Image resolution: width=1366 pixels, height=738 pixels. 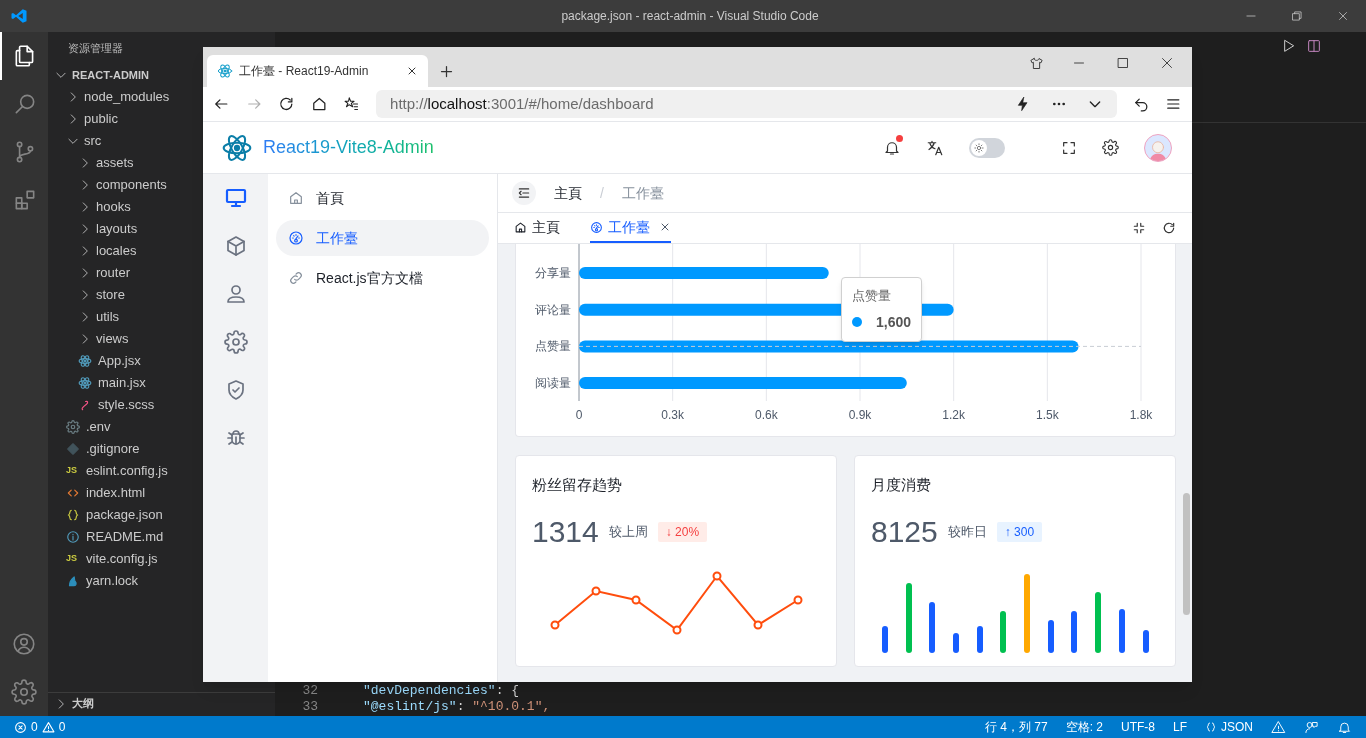 What do you see at coordinates (1016, 727) in the screenshot?
I see `status-item: 行 4，列 77` at bounding box center [1016, 727].